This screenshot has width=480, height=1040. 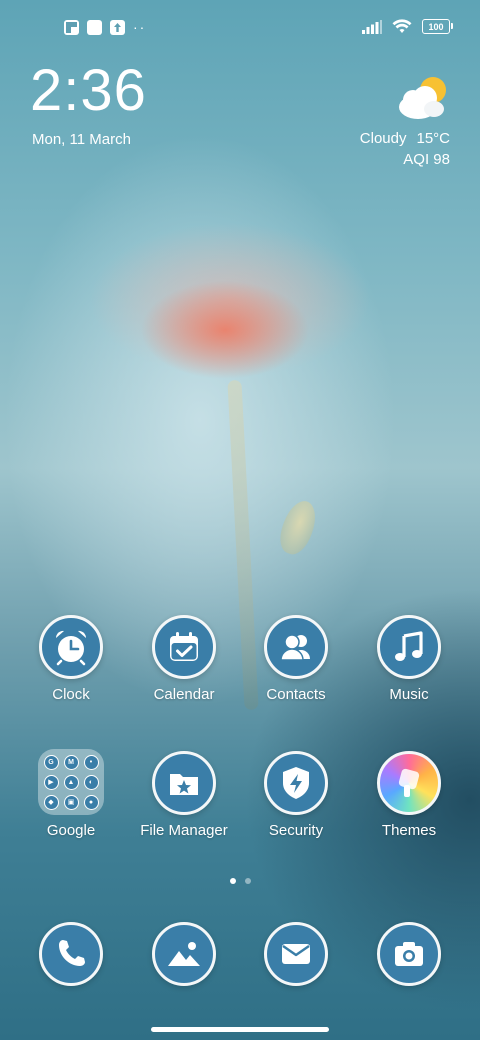 I want to click on calendar-check-icon, so click(x=184, y=647).